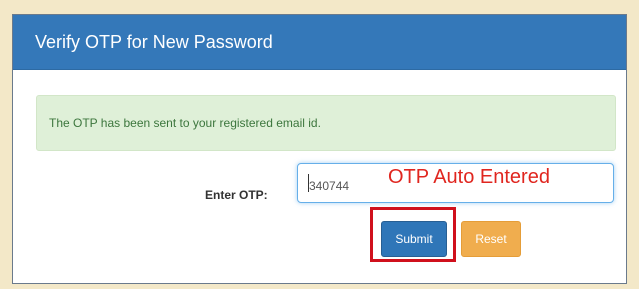 The width and height of the screenshot is (639, 289). I want to click on submit-button: Submit, so click(414, 239).